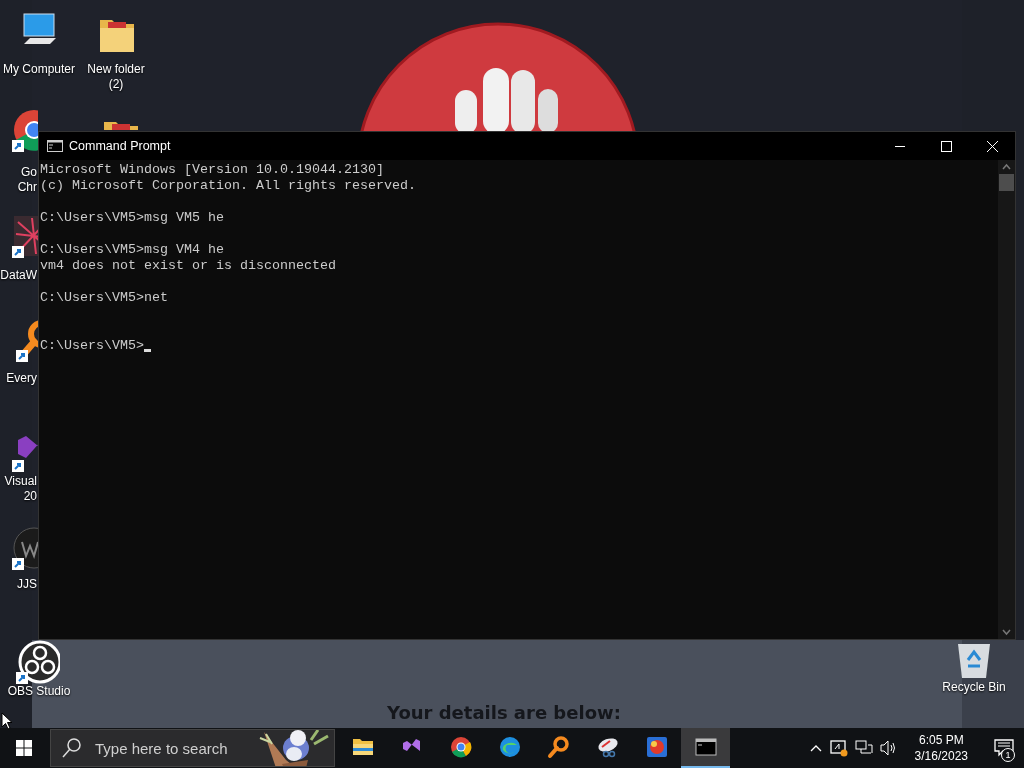 The width and height of the screenshot is (1024, 768). I want to click on window-title: Command Prompt, so click(120, 146).